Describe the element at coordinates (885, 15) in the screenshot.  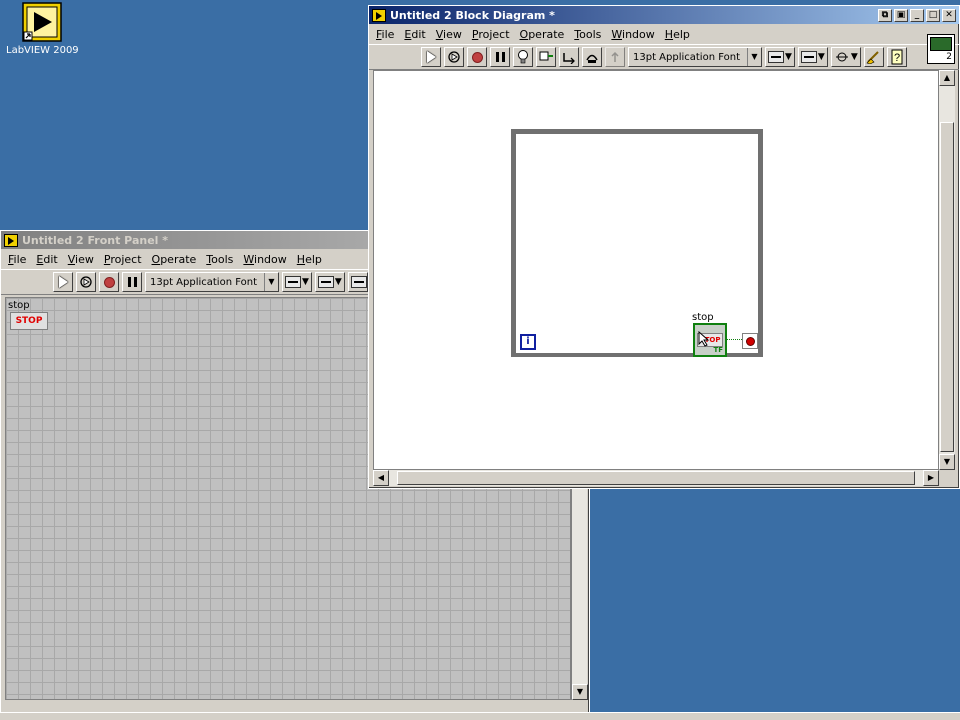
I see `mdi-restore-icon: ⧉` at that location.